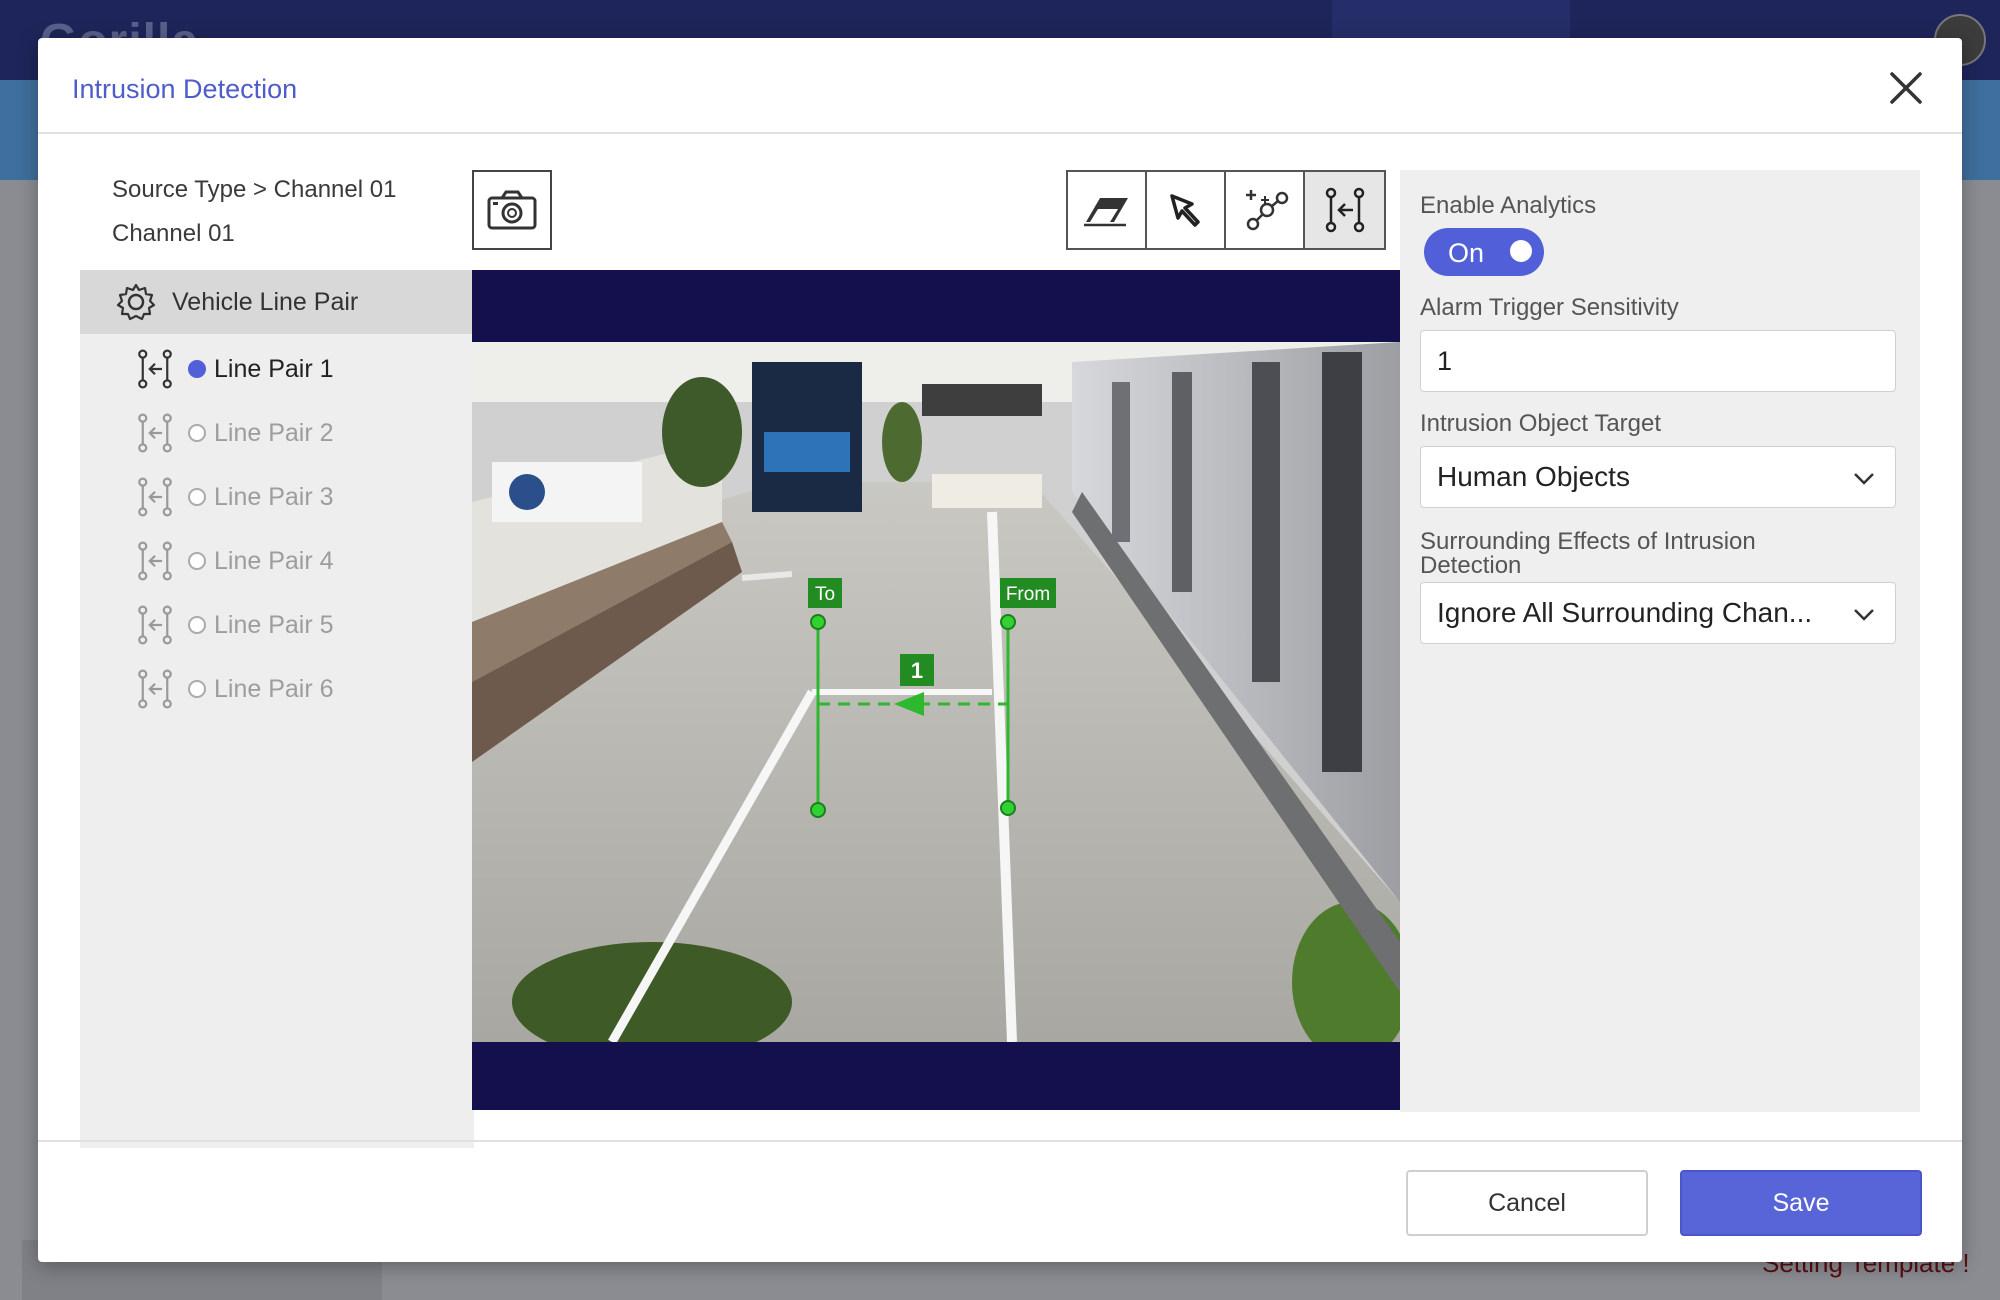  I want to click on tree-item-line-pair-5: Line Pair 5, so click(277, 625).